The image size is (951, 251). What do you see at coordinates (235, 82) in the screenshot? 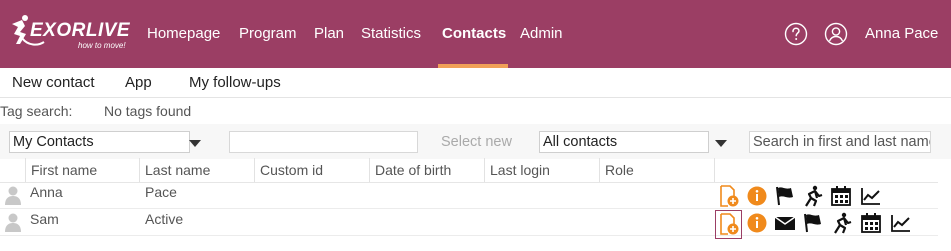
I see `my-follow-ups-link: My follow-ups` at bounding box center [235, 82].